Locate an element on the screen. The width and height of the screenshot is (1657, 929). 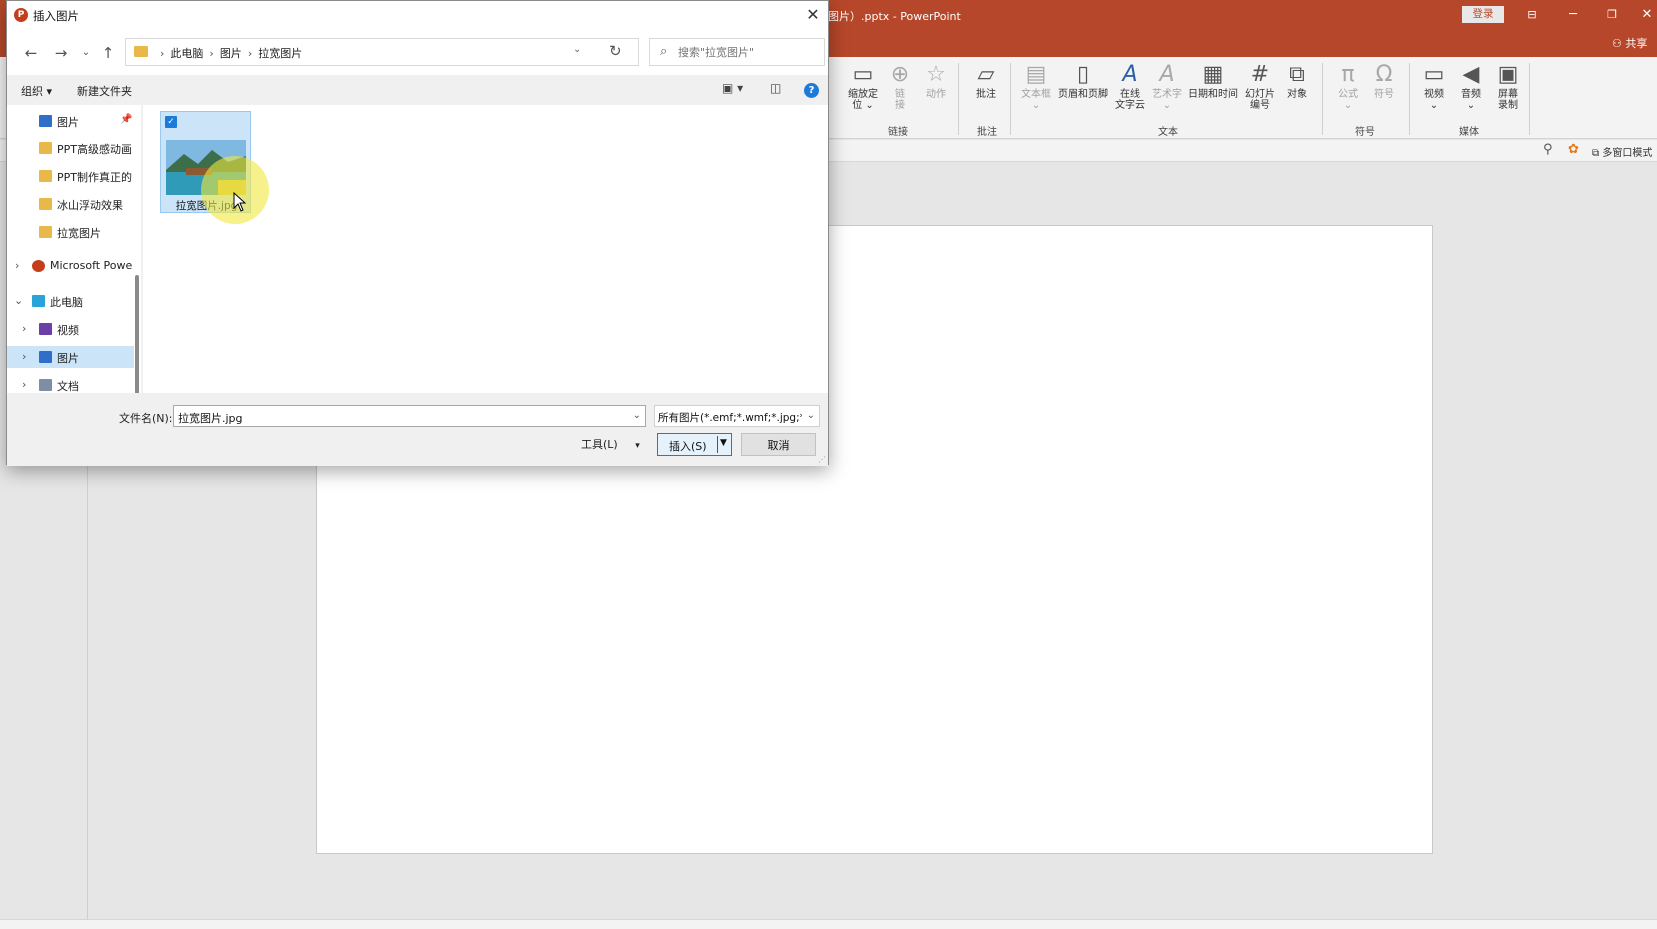
action-button: ☆ 动作 is located at coordinates (936, 80).